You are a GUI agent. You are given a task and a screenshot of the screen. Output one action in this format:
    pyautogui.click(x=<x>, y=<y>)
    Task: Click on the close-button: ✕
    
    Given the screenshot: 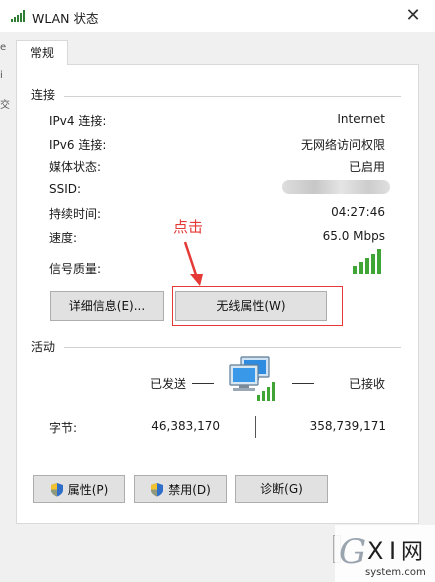 What is the action you would take?
    pyautogui.click(x=413, y=16)
    